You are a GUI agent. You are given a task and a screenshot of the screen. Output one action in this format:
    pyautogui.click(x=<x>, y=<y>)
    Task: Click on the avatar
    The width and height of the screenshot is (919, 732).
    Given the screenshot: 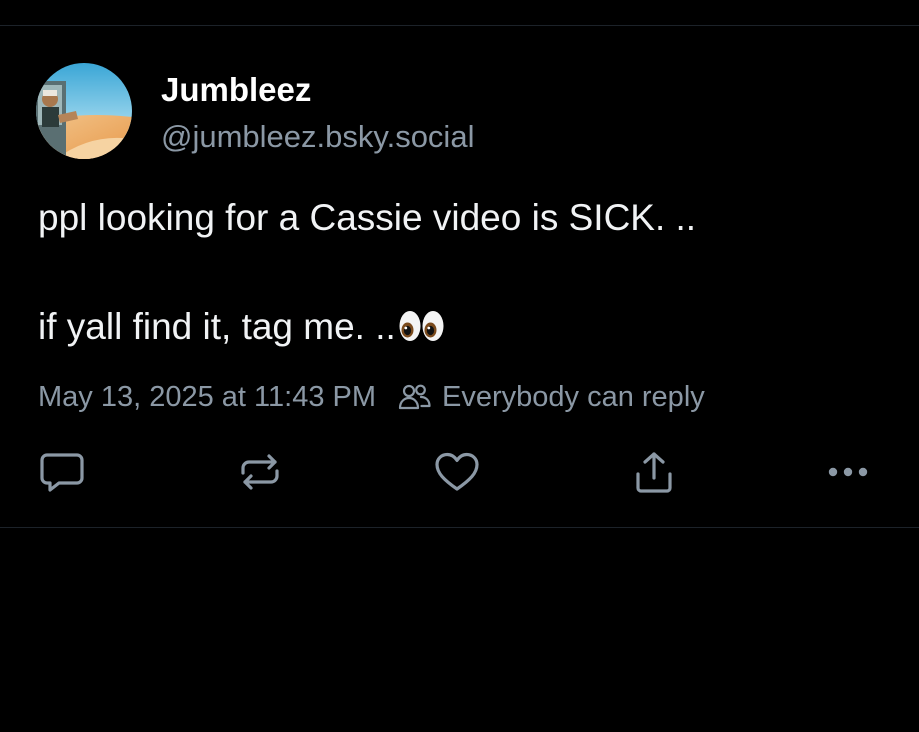 What is the action you would take?
    pyautogui.click(x=84, y=111)
    